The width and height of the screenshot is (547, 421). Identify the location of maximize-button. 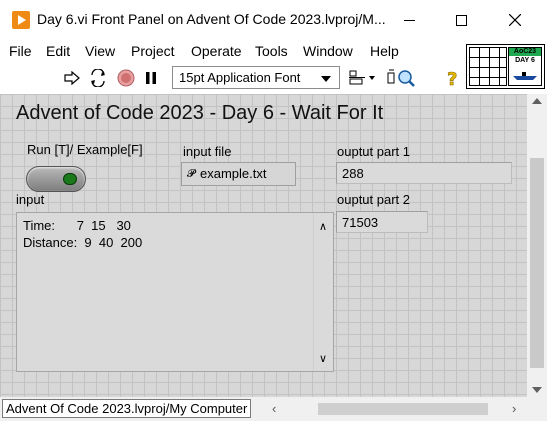
(461, 20).